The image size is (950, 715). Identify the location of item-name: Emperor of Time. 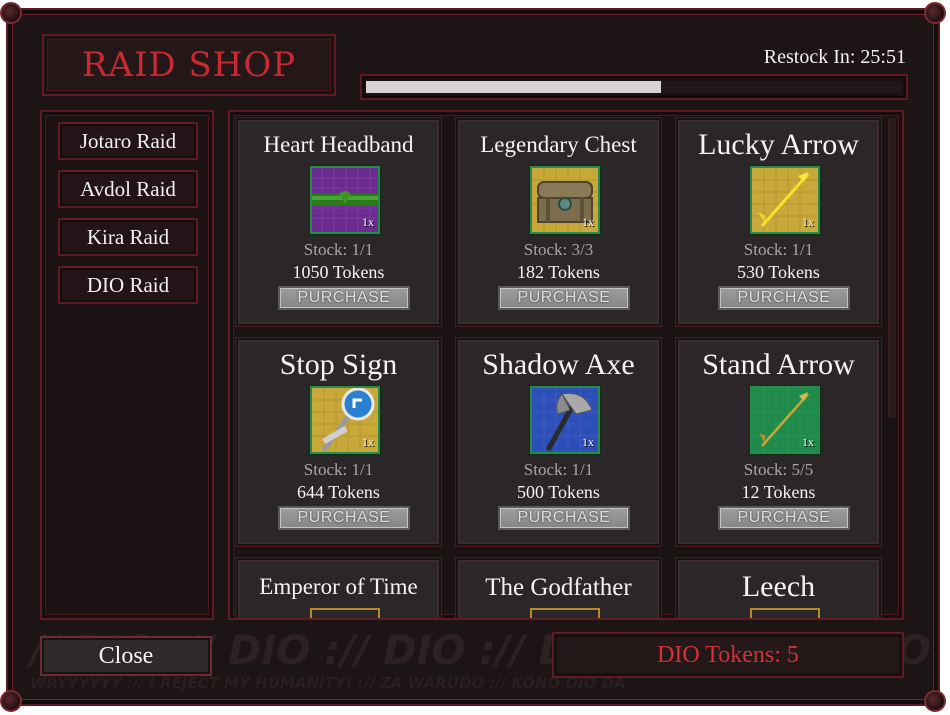
(338, 586).